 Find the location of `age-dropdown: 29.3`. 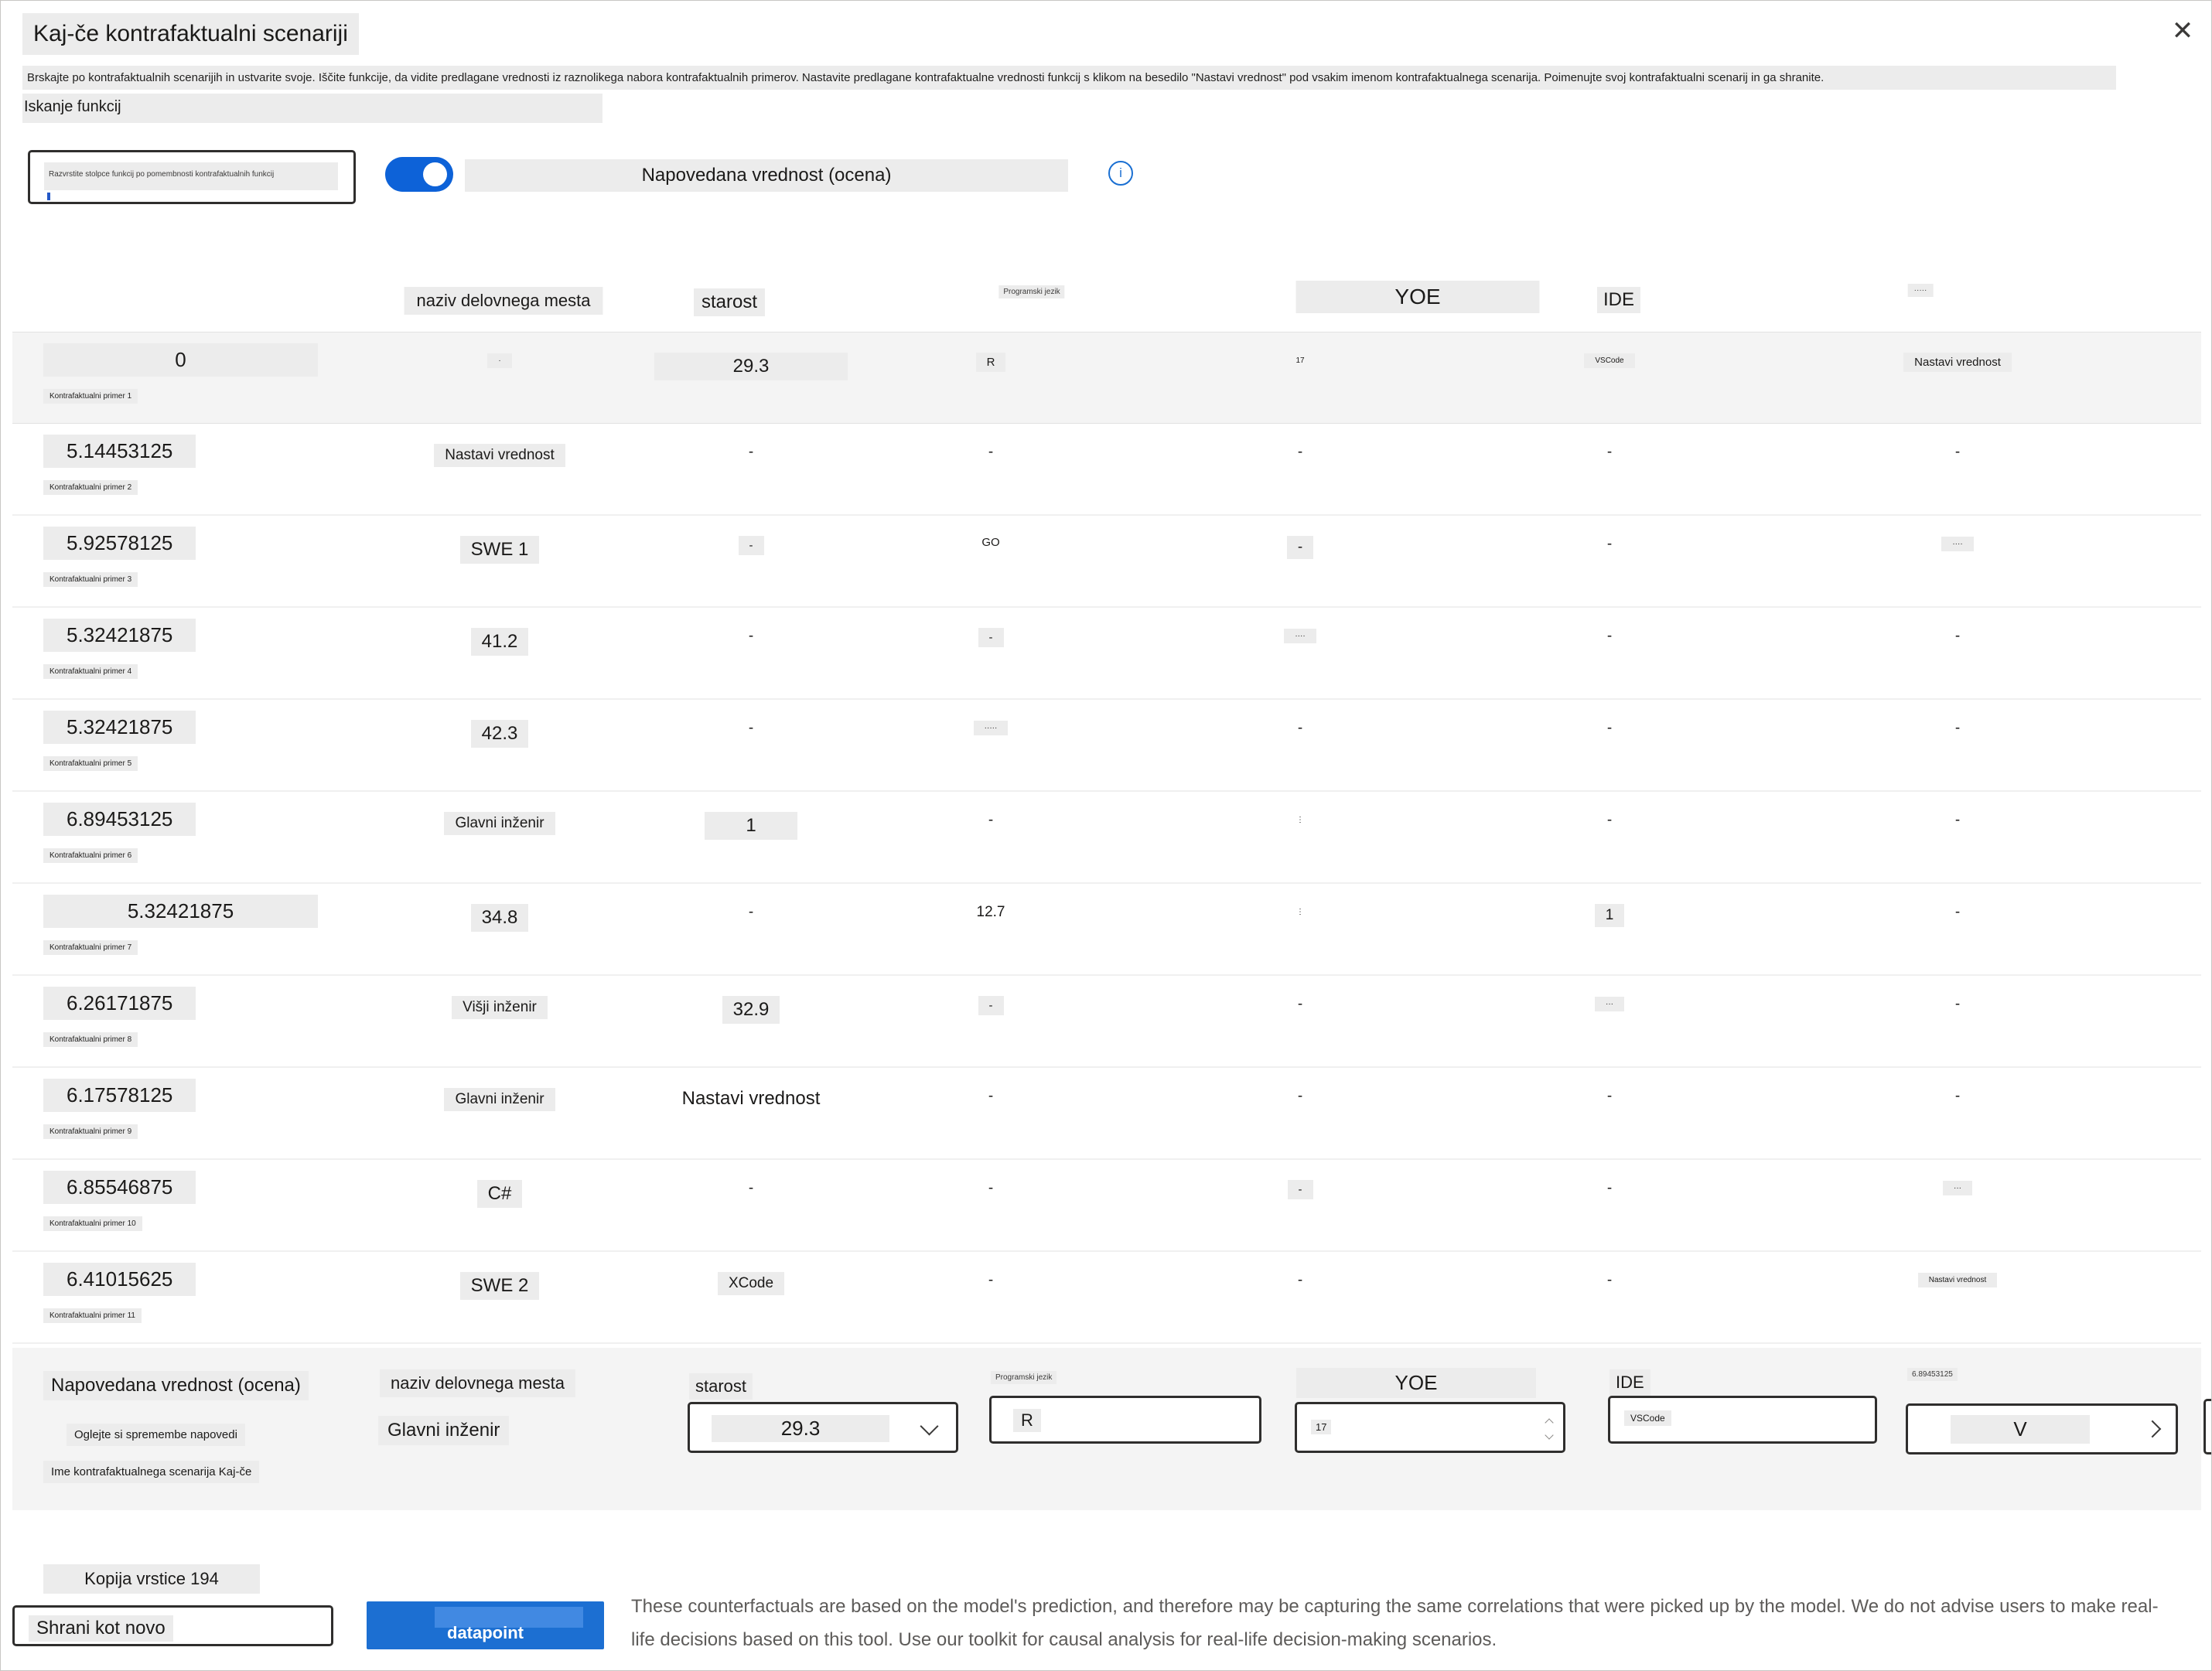

age-dropdown: 29.3 is located at coordinates (823, 1427).